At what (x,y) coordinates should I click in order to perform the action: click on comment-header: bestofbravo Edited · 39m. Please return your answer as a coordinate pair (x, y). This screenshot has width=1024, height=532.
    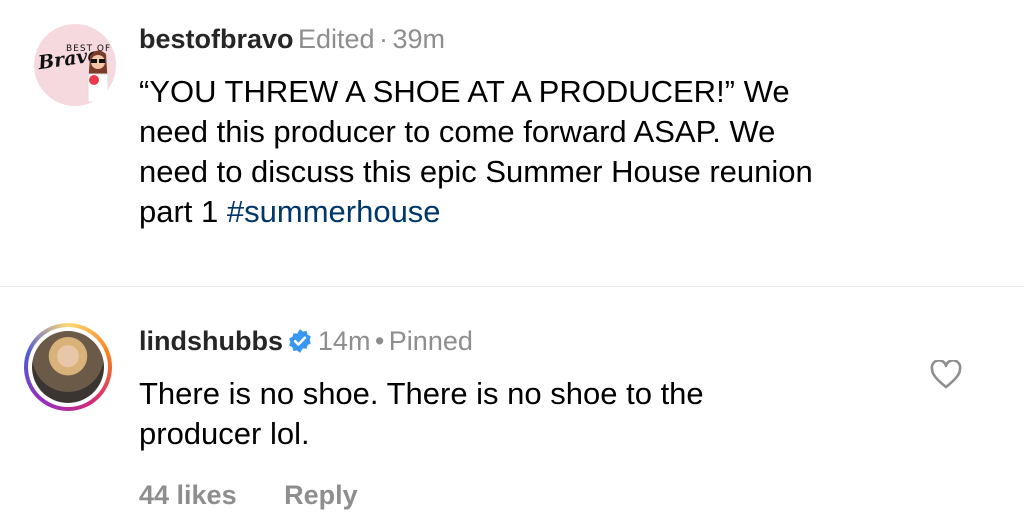
    Looking at the image, I should click on (292, 39).